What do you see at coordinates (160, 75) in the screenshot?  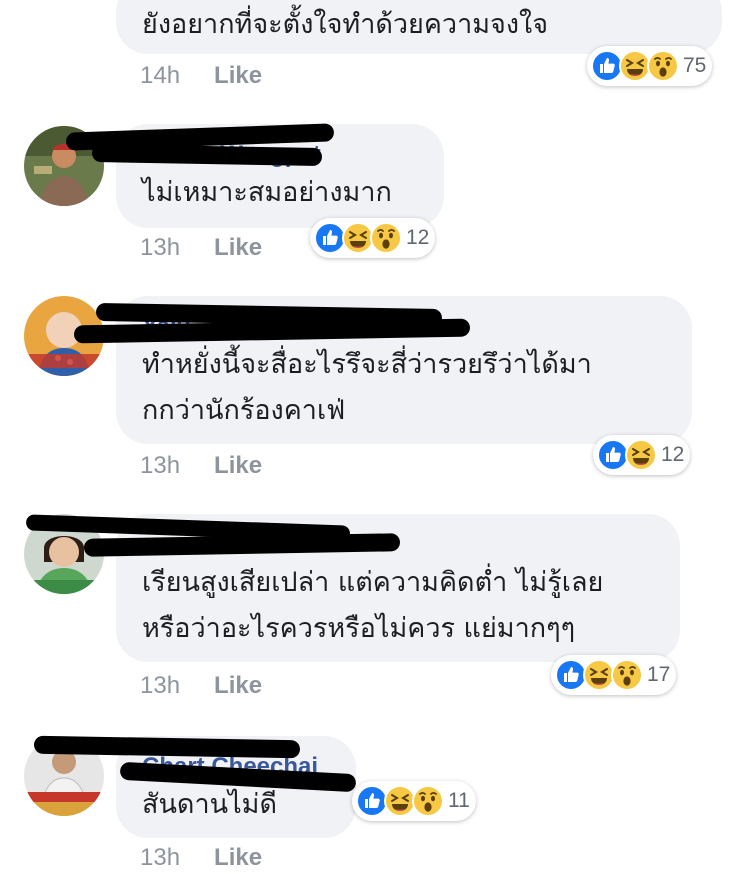 I see `comment-time: 14h` at bounding box center [160, 75].